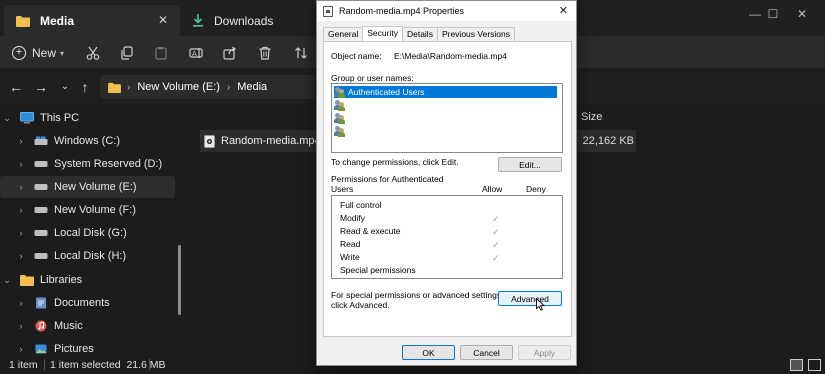 The width and height of the screenshot is (825, 374). I want to click on sidebar-item-local-disk-h: › Local Disk (H:), so click(87, 256).